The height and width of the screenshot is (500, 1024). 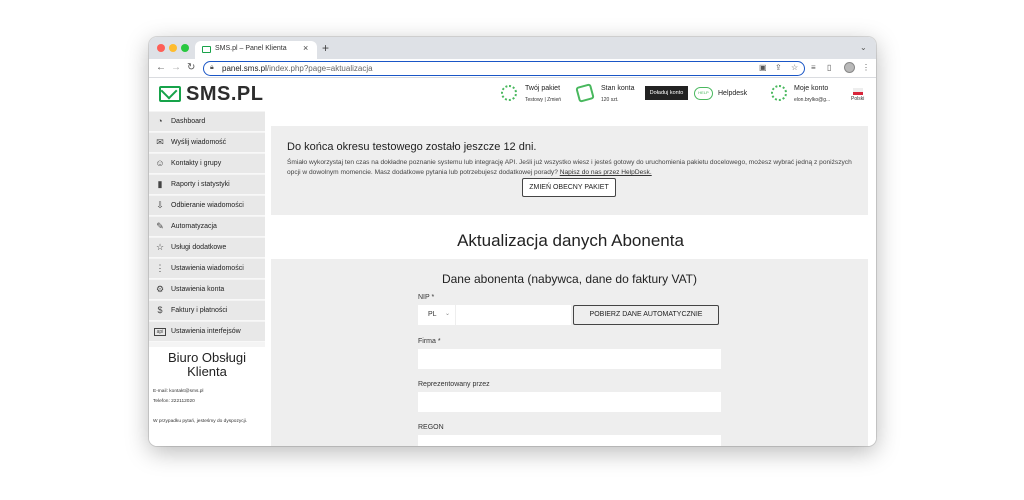 What do you see at coordinates (763, 67) in the screenshot?
I see `translate-icon: ▣` at bounding box center [763, 67].